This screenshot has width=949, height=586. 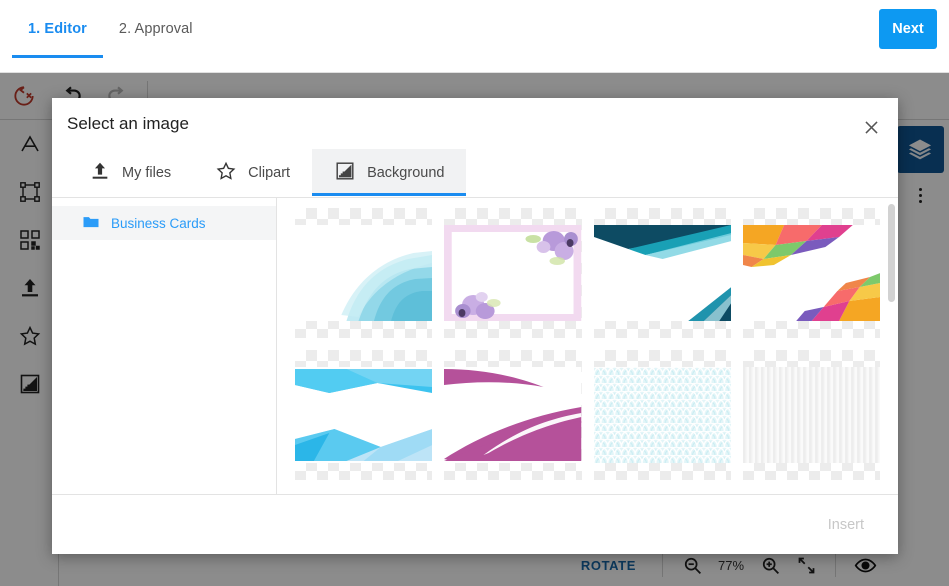 What do you see at coordinates (269, 172) in the screenshot?
I see `tab-clipart-label: Clipart` at bounding box center [269, 172].